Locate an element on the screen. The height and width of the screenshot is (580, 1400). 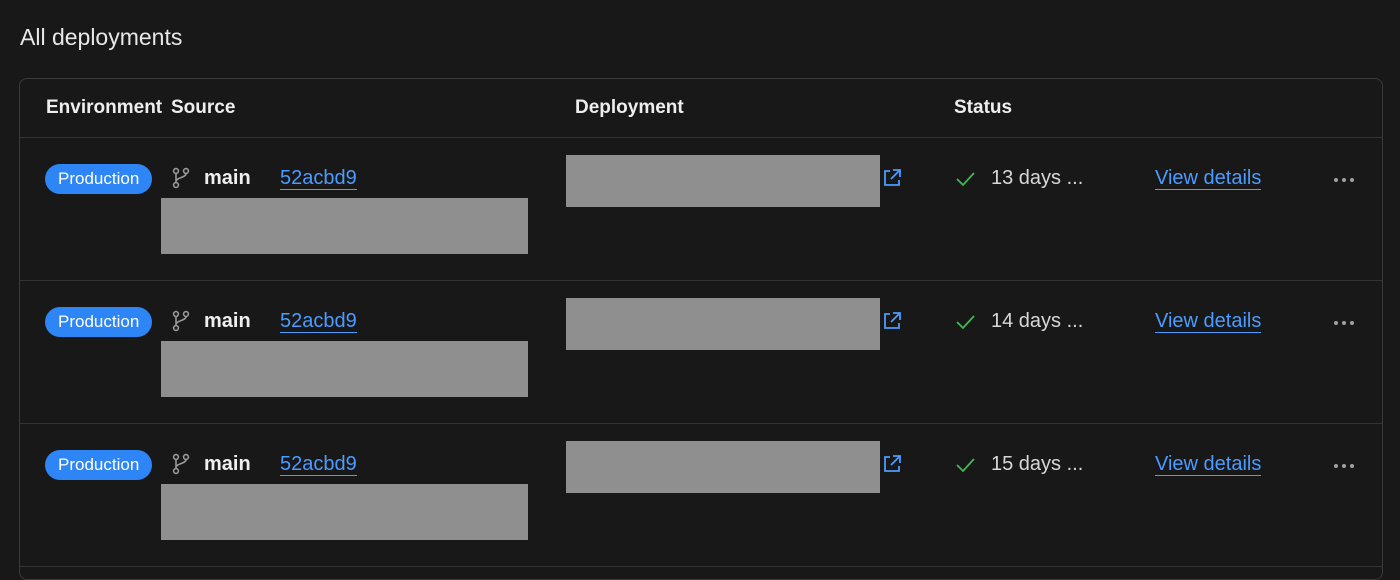
table-header: Environment Source Deployment Status is located at coordinates (701, 108).